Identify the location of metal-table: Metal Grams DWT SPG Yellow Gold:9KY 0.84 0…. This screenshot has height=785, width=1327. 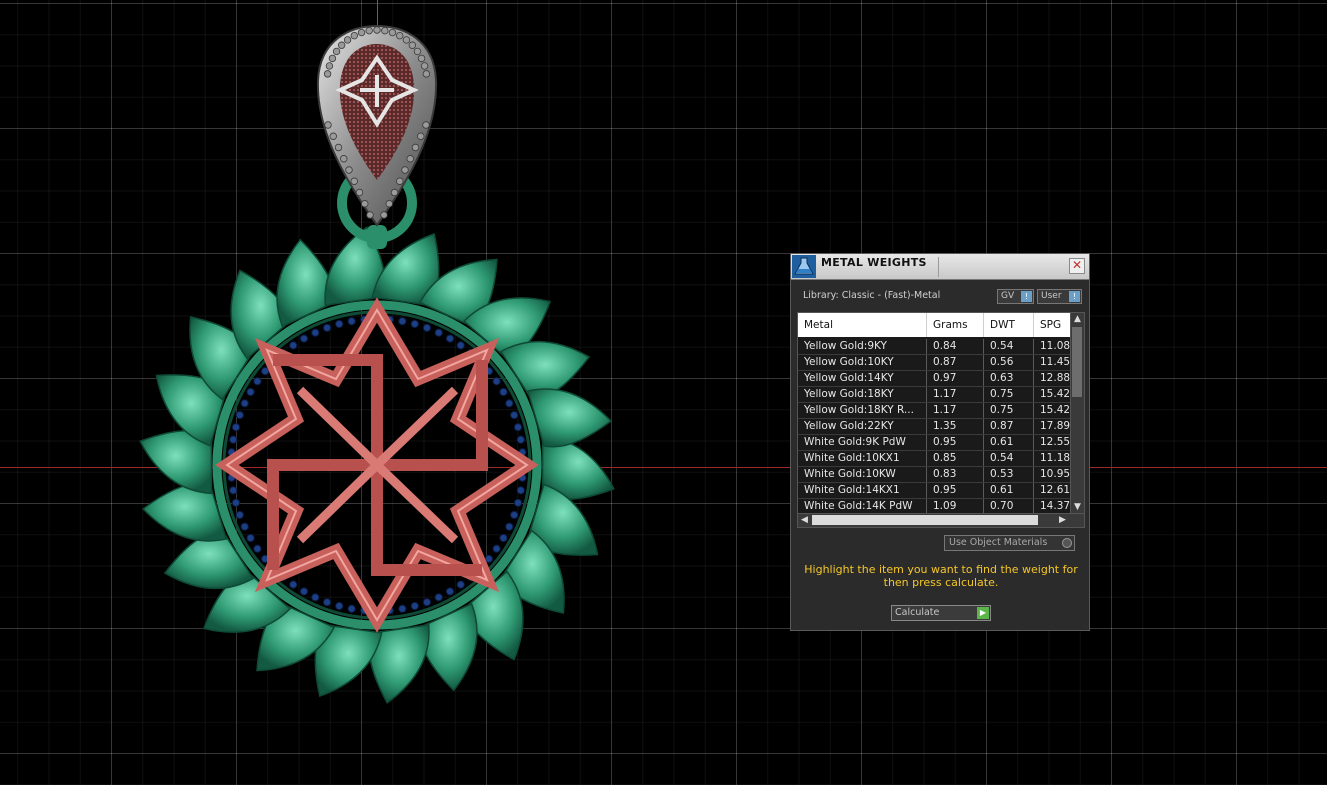
(941, 420).